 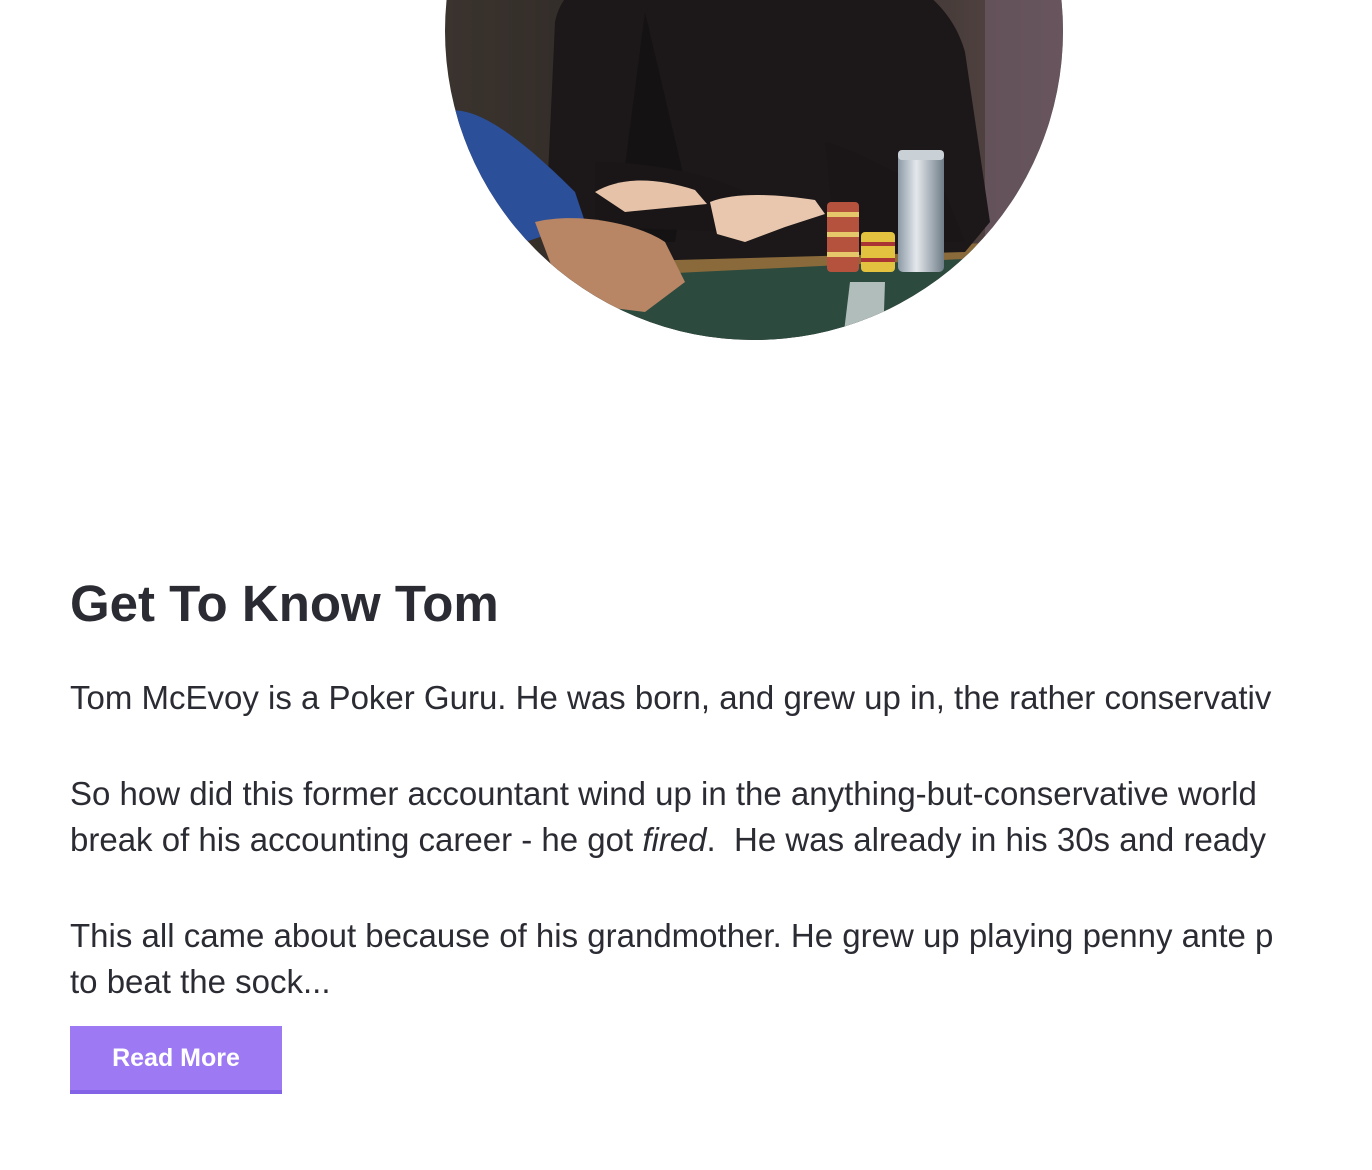 I want to click on text-segment: . He was already in his 30s and ready, so click(x=986, y=839).